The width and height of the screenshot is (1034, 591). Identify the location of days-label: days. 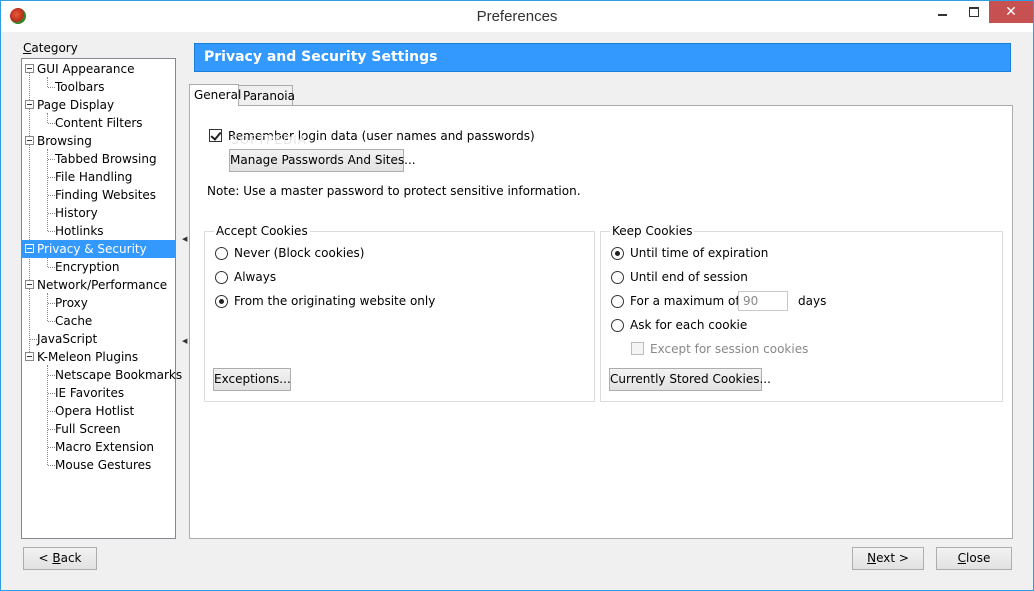
(812, 301).